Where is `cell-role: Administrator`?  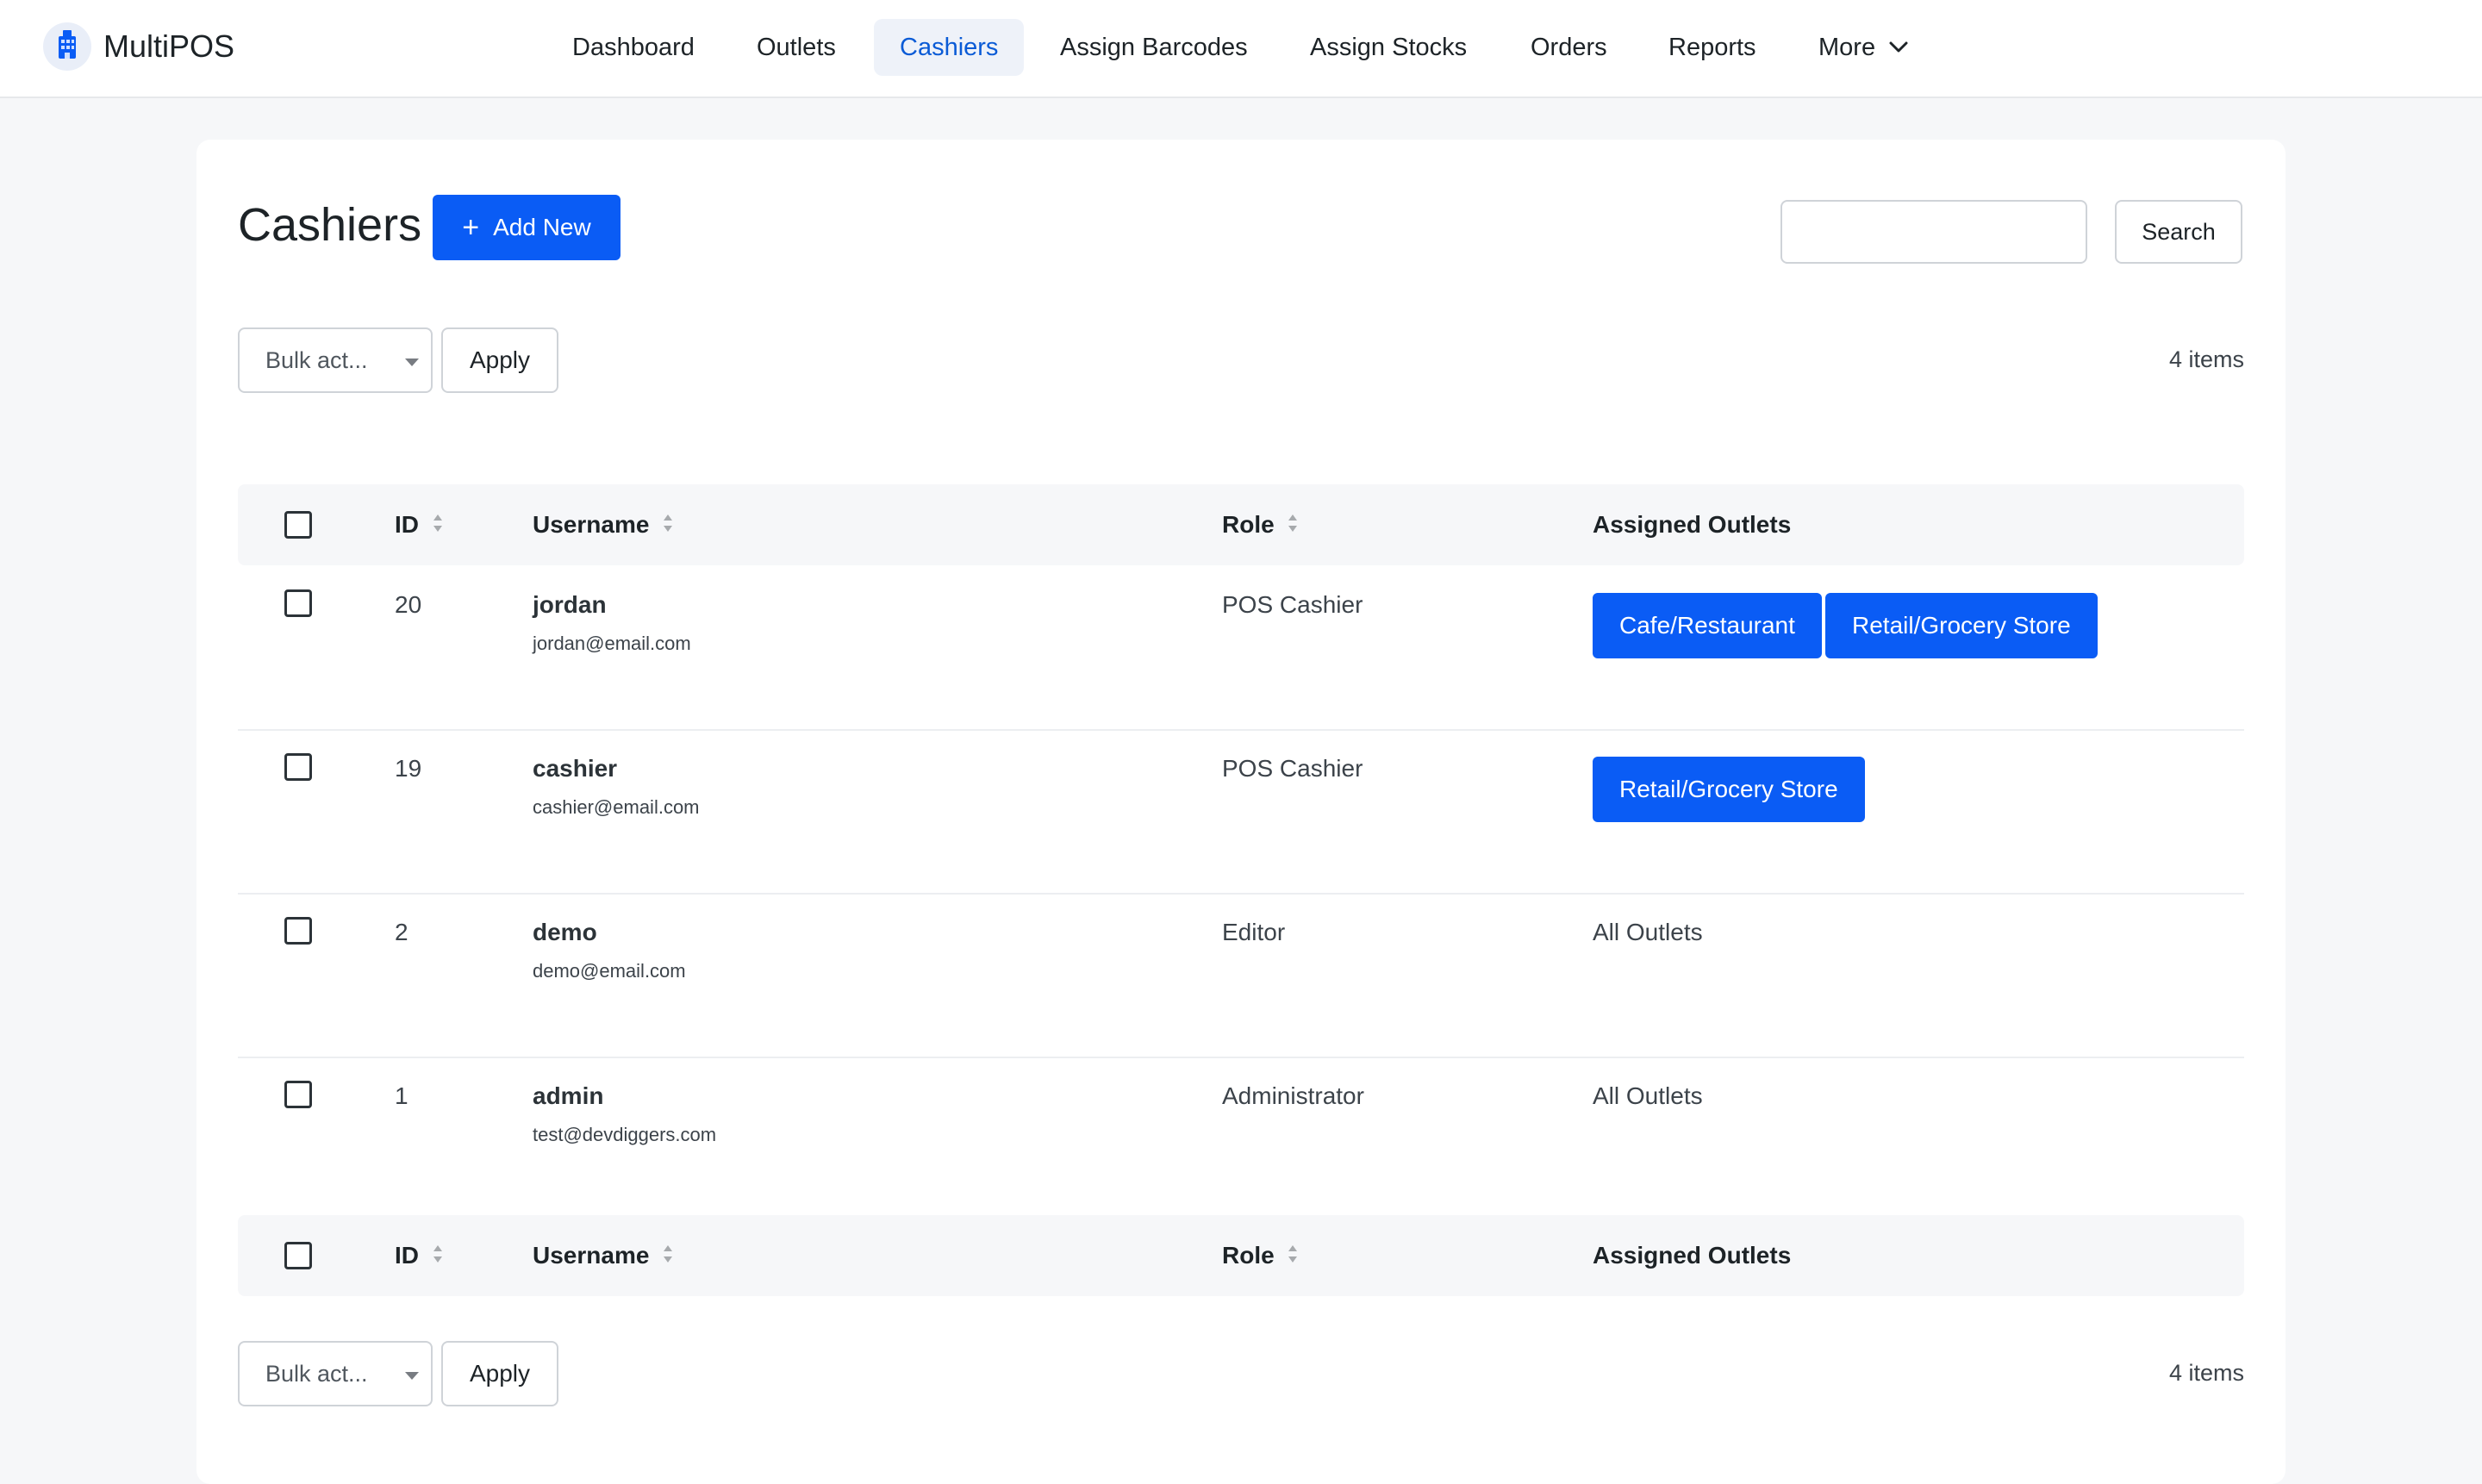 cell-role: Administrator is located at coordinates (1293, 1095).